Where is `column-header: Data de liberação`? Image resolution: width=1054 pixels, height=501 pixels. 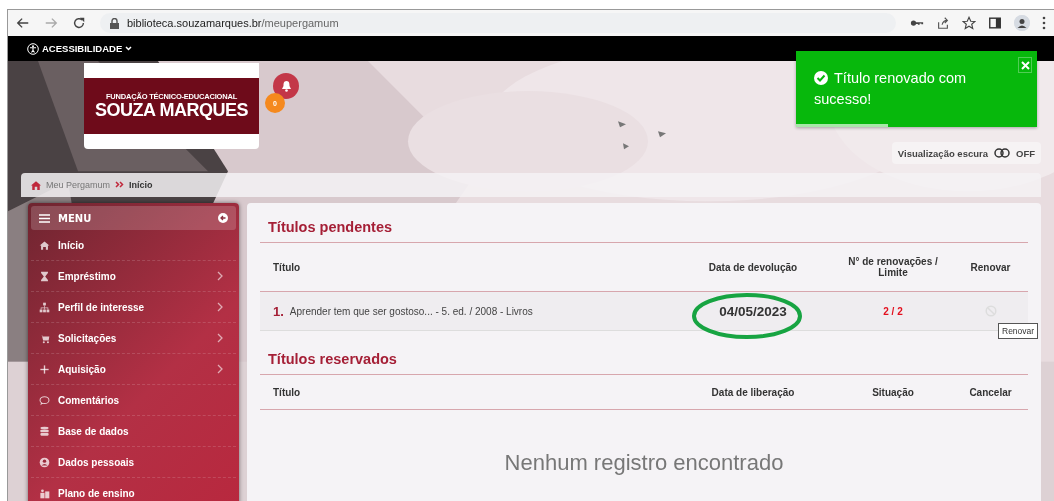 column-header: Data de liberação is located at coordinates (753, 392).